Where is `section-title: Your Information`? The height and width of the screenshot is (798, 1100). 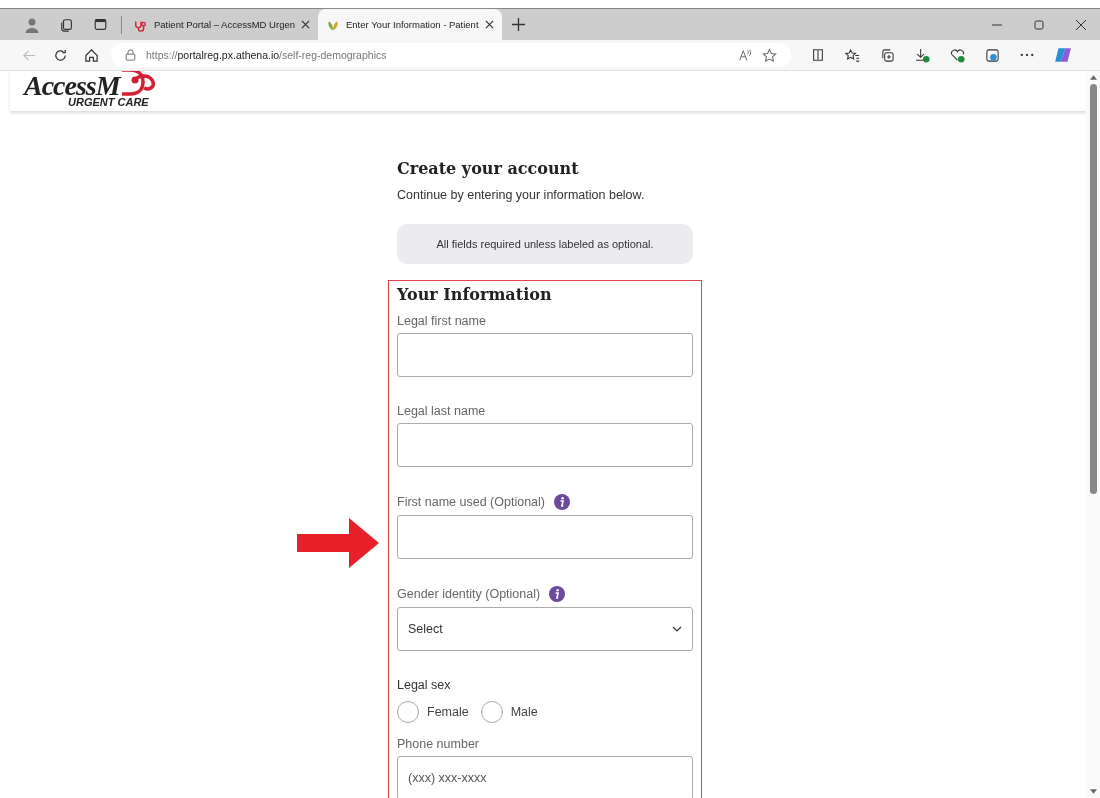 section-title: Your Information is located at coordinates (475, 294).